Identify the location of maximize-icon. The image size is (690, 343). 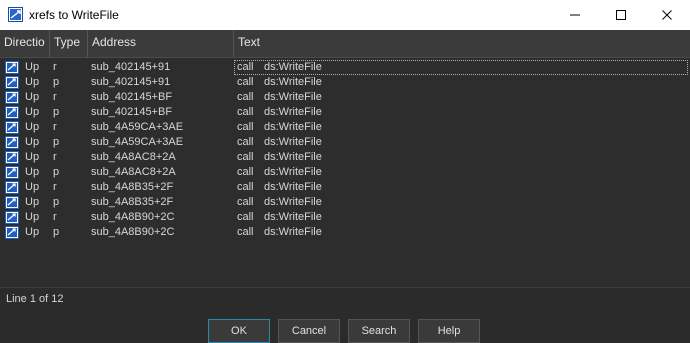
(621, 15).